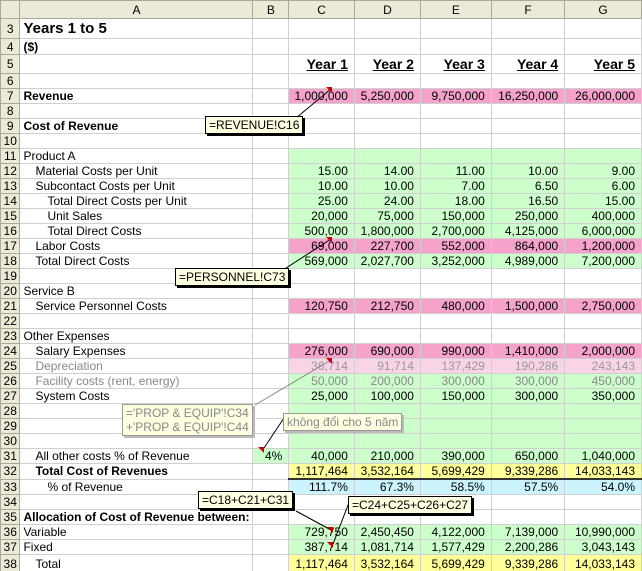 The height and width of the screenshot is (571, 642). What do you see at coordinates (528, 366) in the screenshot?
I see `value-cell: 190,286` at bounding box center [528, 366].